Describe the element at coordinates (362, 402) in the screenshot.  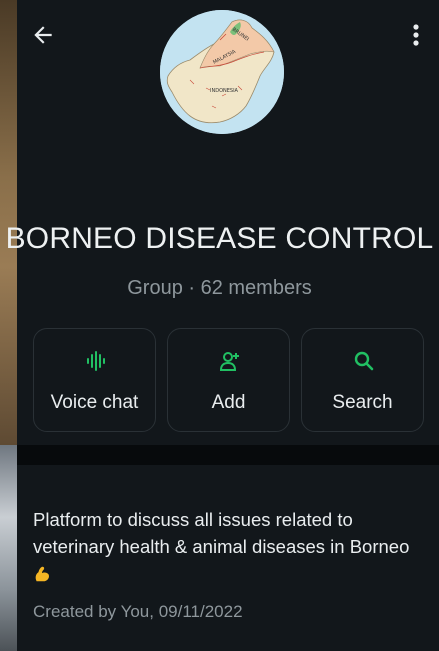
I see `search-label: Search` at that location.